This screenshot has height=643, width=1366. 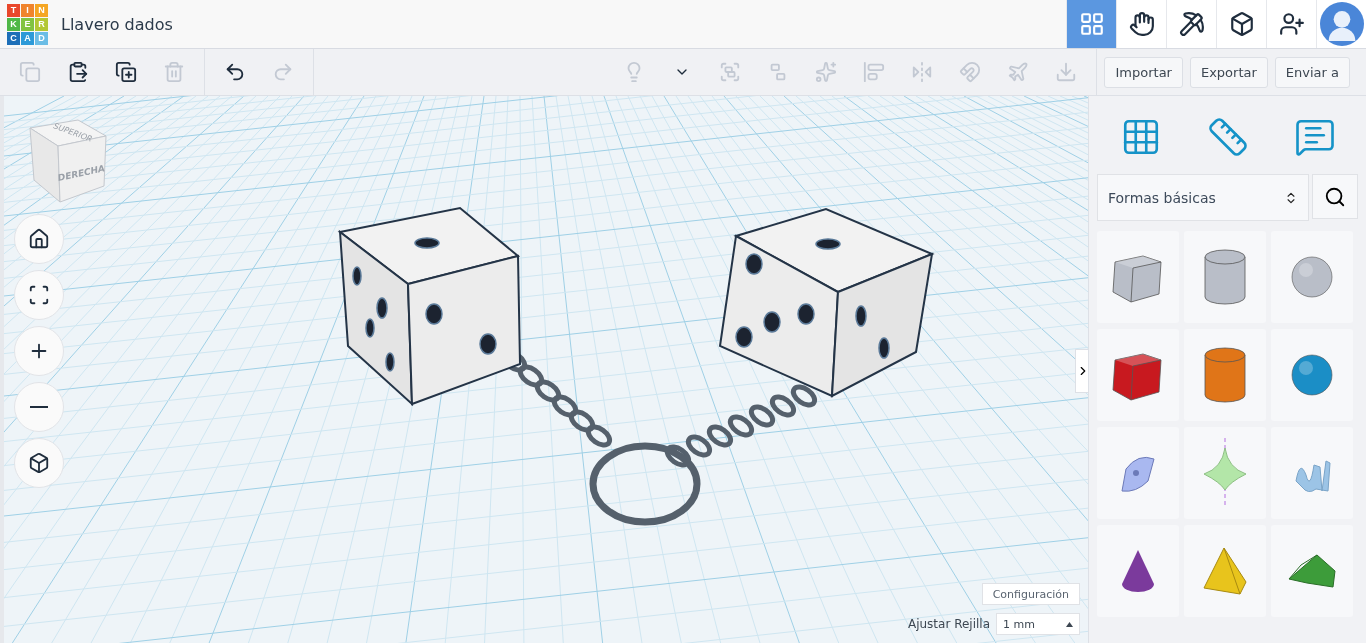 I want to click on logo-letter: A, so click(x=27, y=38).